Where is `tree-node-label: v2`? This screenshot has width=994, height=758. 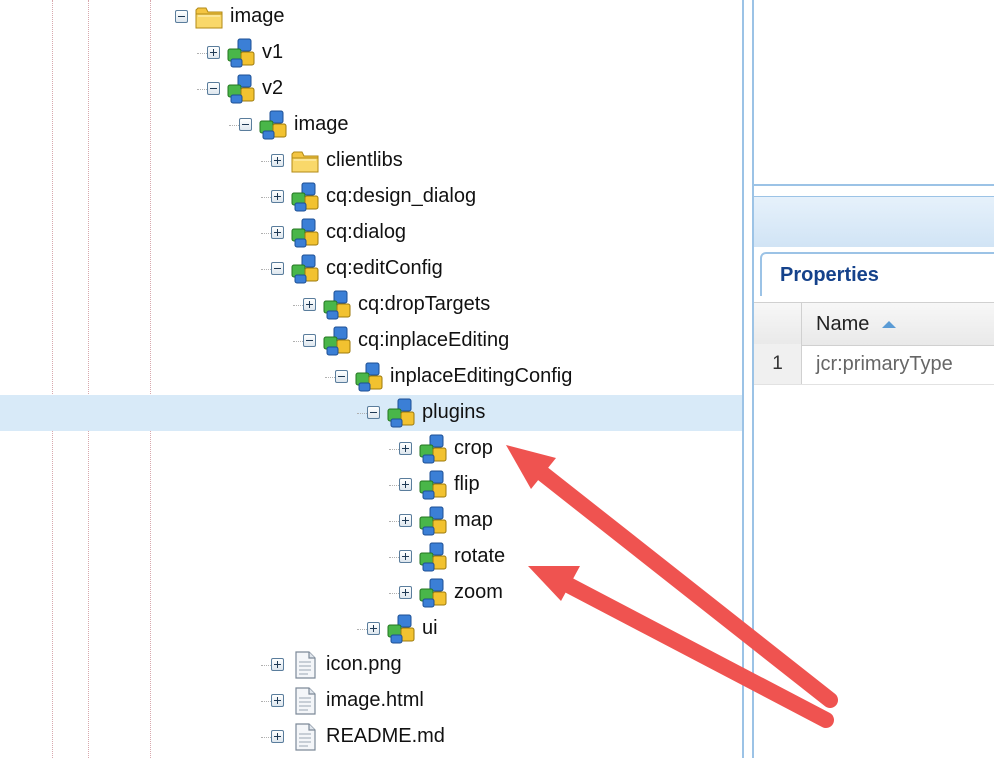
tree-node-label: v2 is located at coordinates (272, 89).